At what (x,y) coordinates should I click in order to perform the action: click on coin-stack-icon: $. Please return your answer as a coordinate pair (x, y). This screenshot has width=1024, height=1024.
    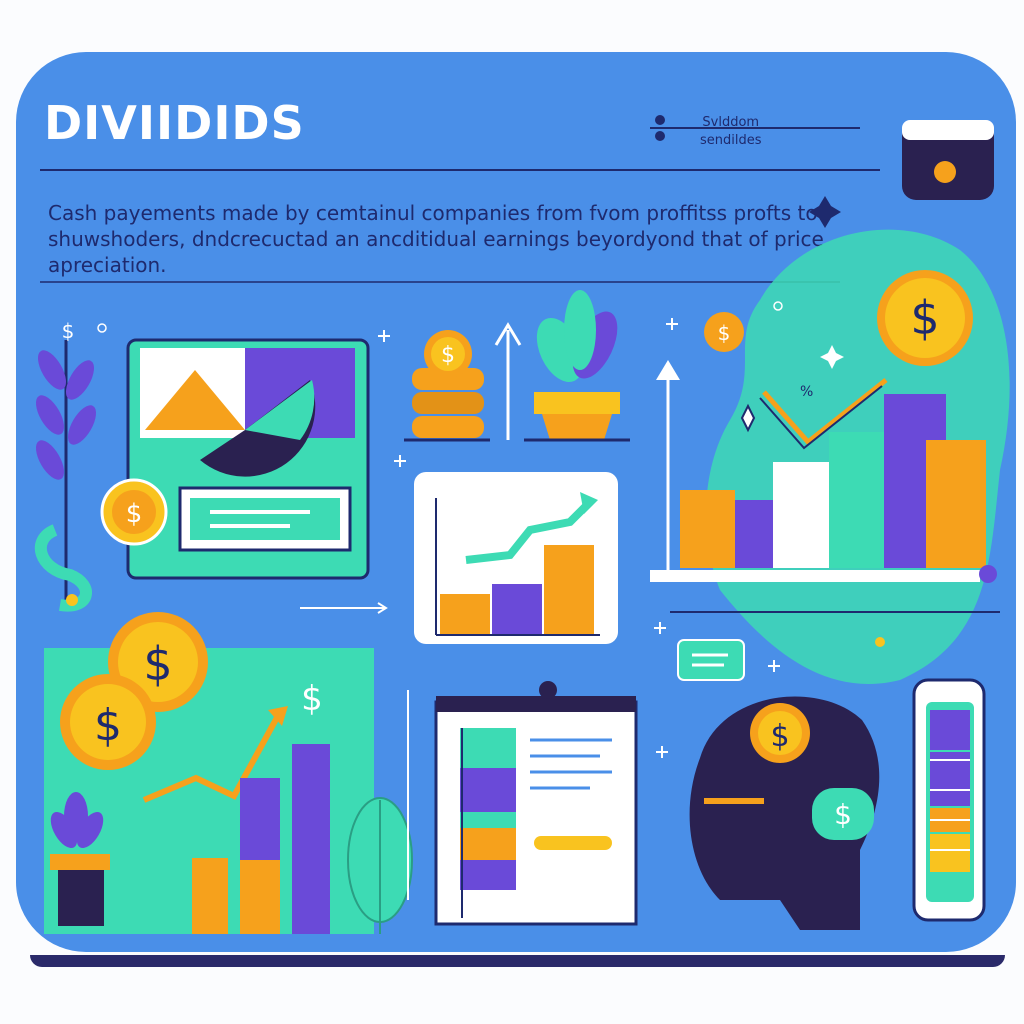
    Looking at the image, I should click on (447, 386).